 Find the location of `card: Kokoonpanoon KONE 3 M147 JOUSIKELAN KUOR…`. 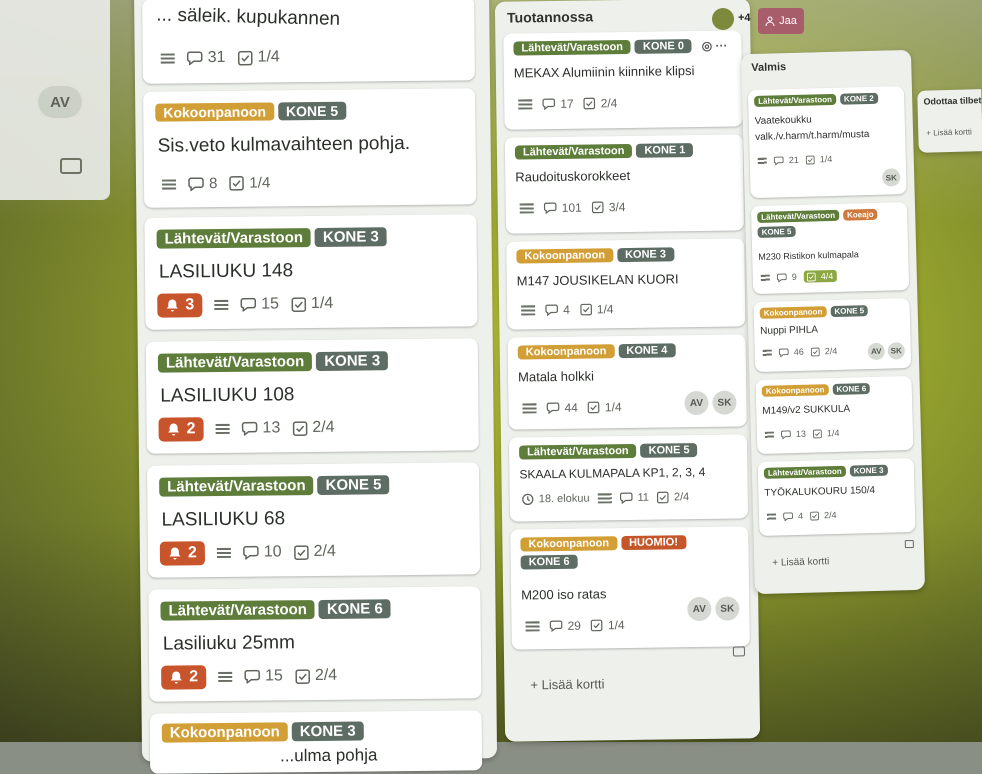

card: Kokoonpanoon KONE 3 M147 JOUSIKELAN KUOR… is located at coordinates (626, 284).